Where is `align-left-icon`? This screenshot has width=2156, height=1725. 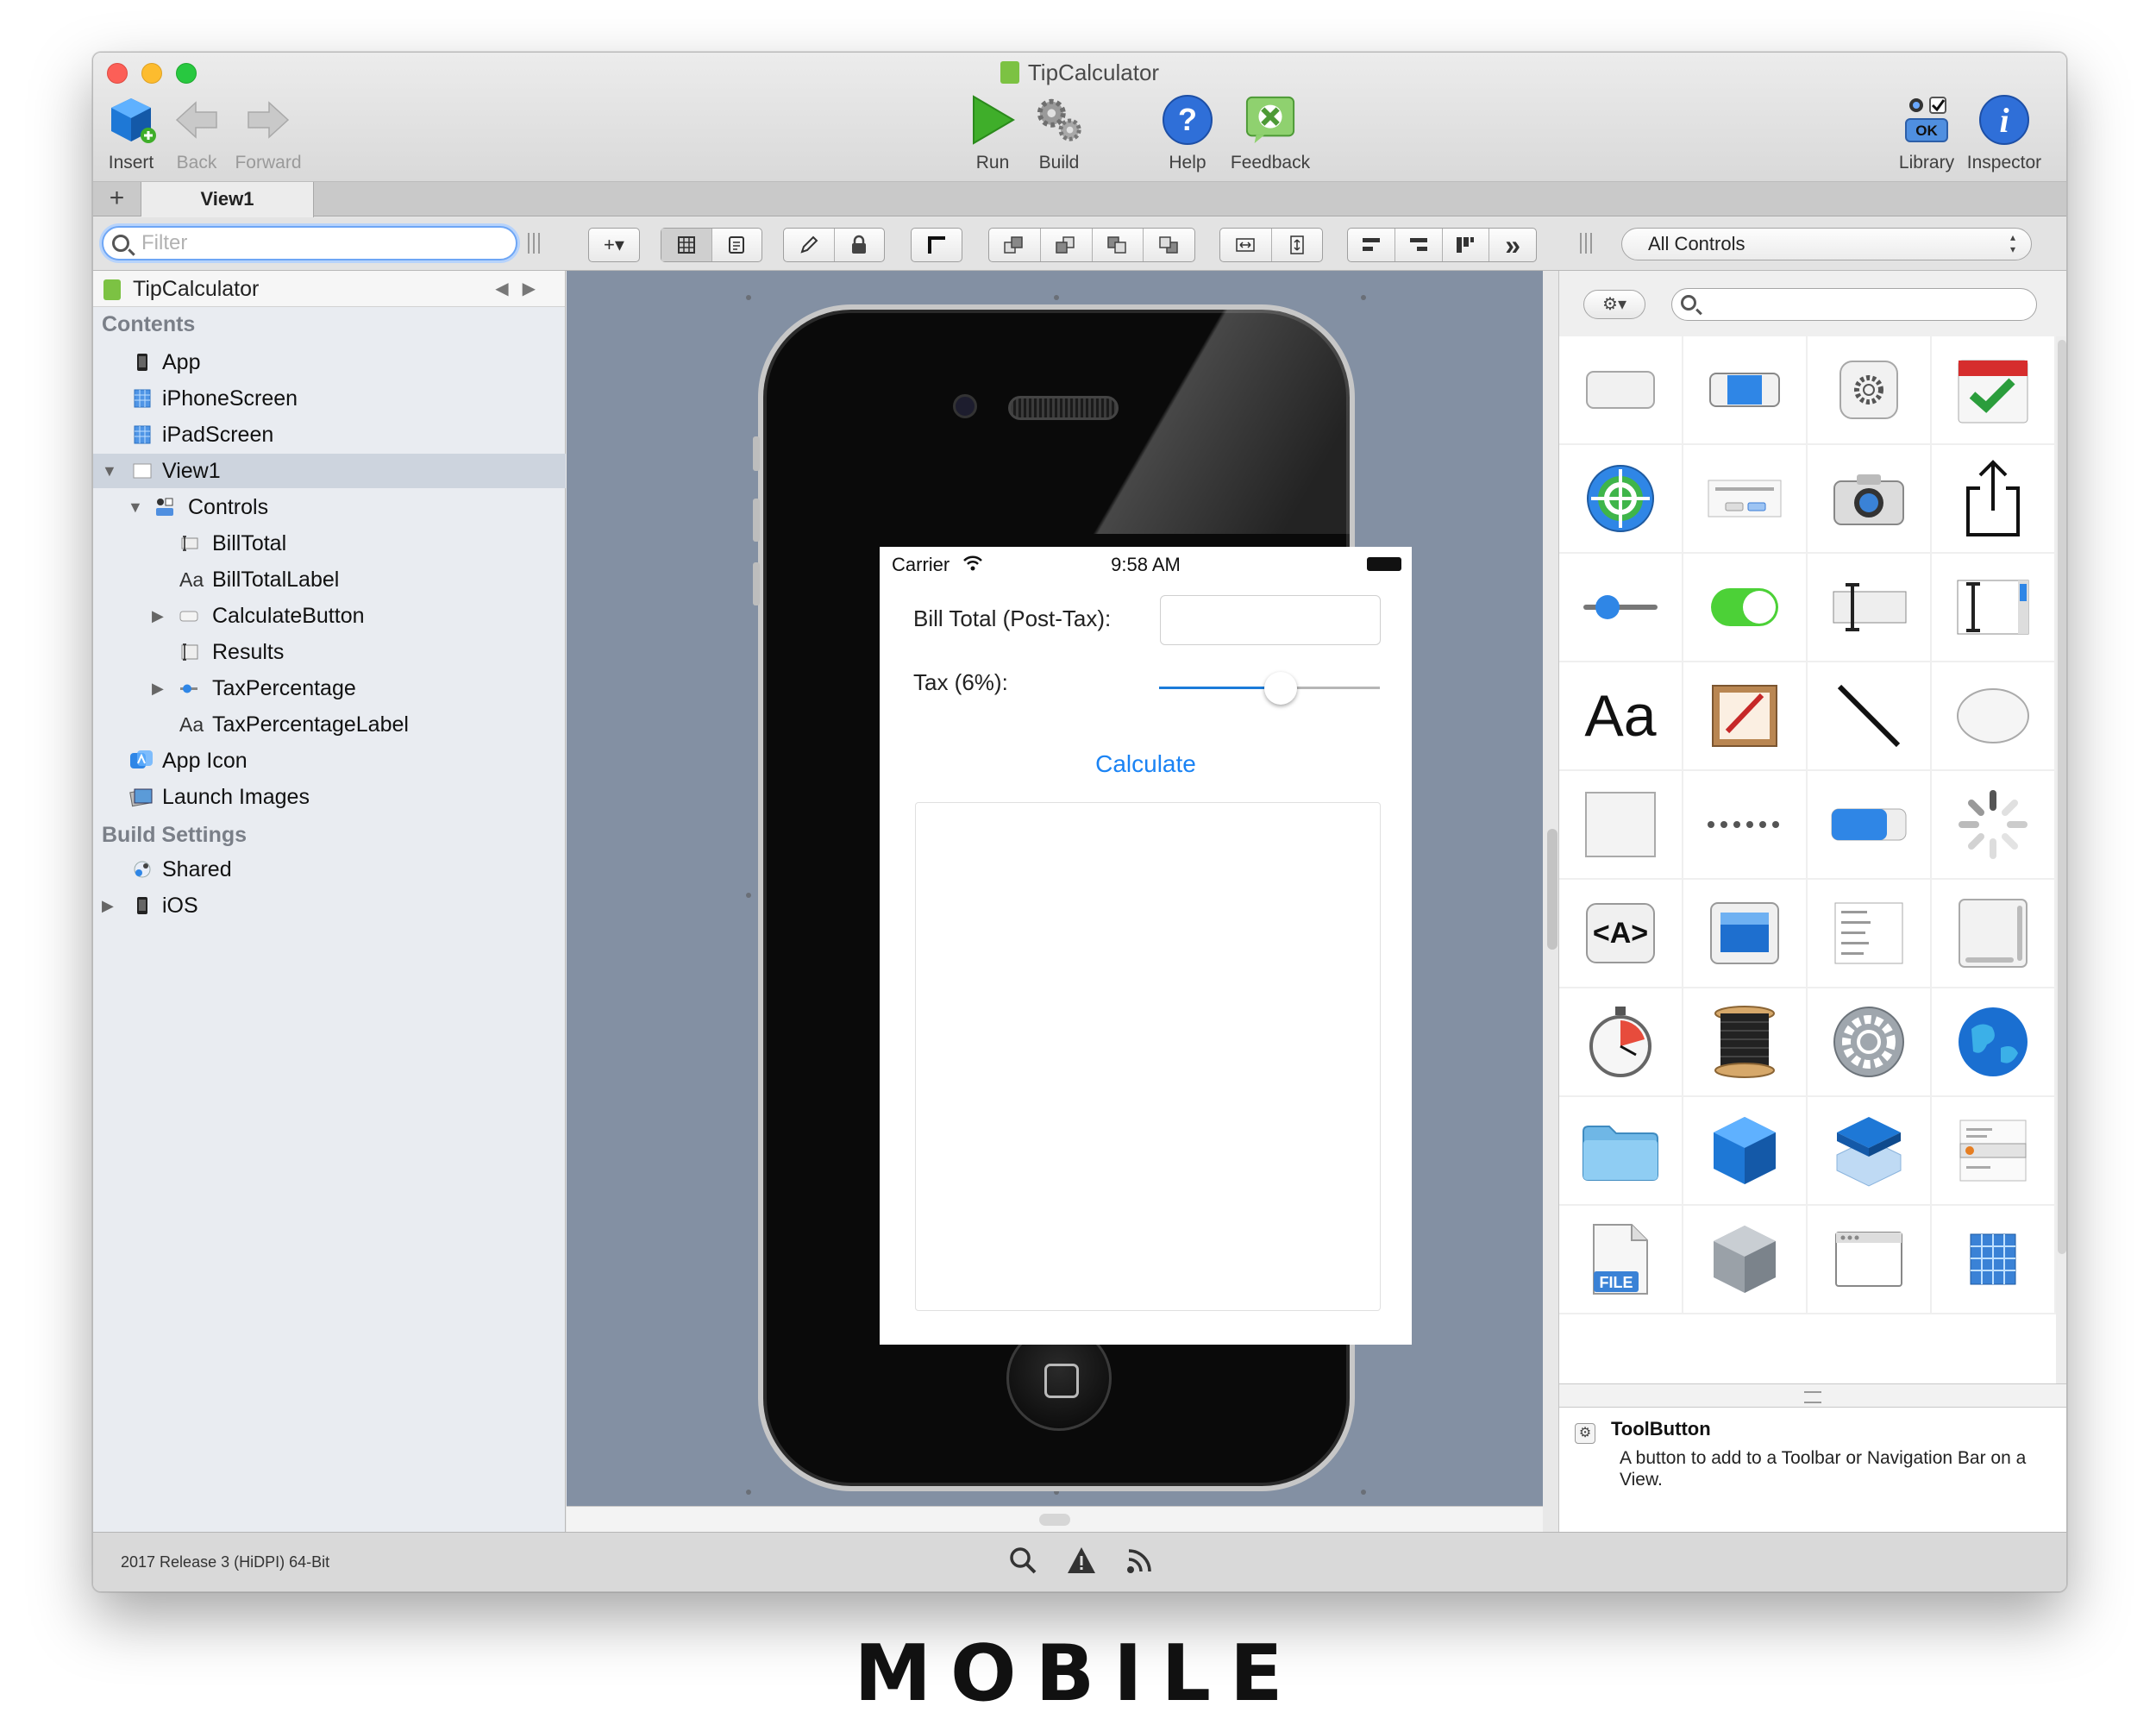
align-left-icon is located at coordinates (1371, 245).